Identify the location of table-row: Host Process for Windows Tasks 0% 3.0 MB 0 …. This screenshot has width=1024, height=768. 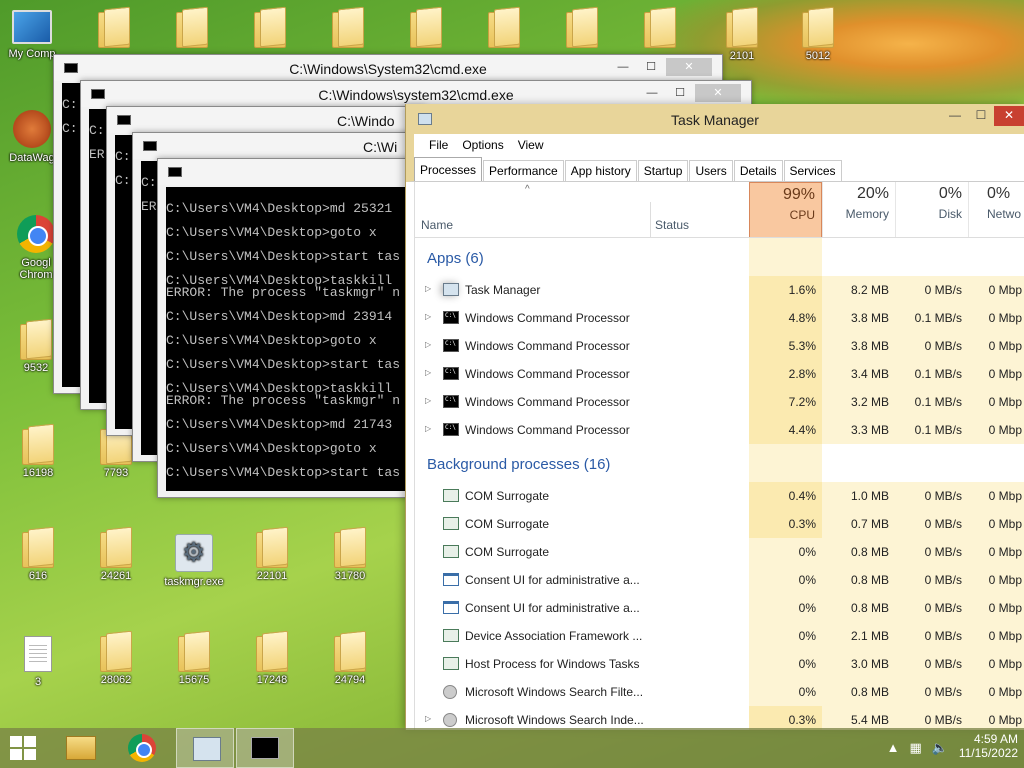
(719, 664).